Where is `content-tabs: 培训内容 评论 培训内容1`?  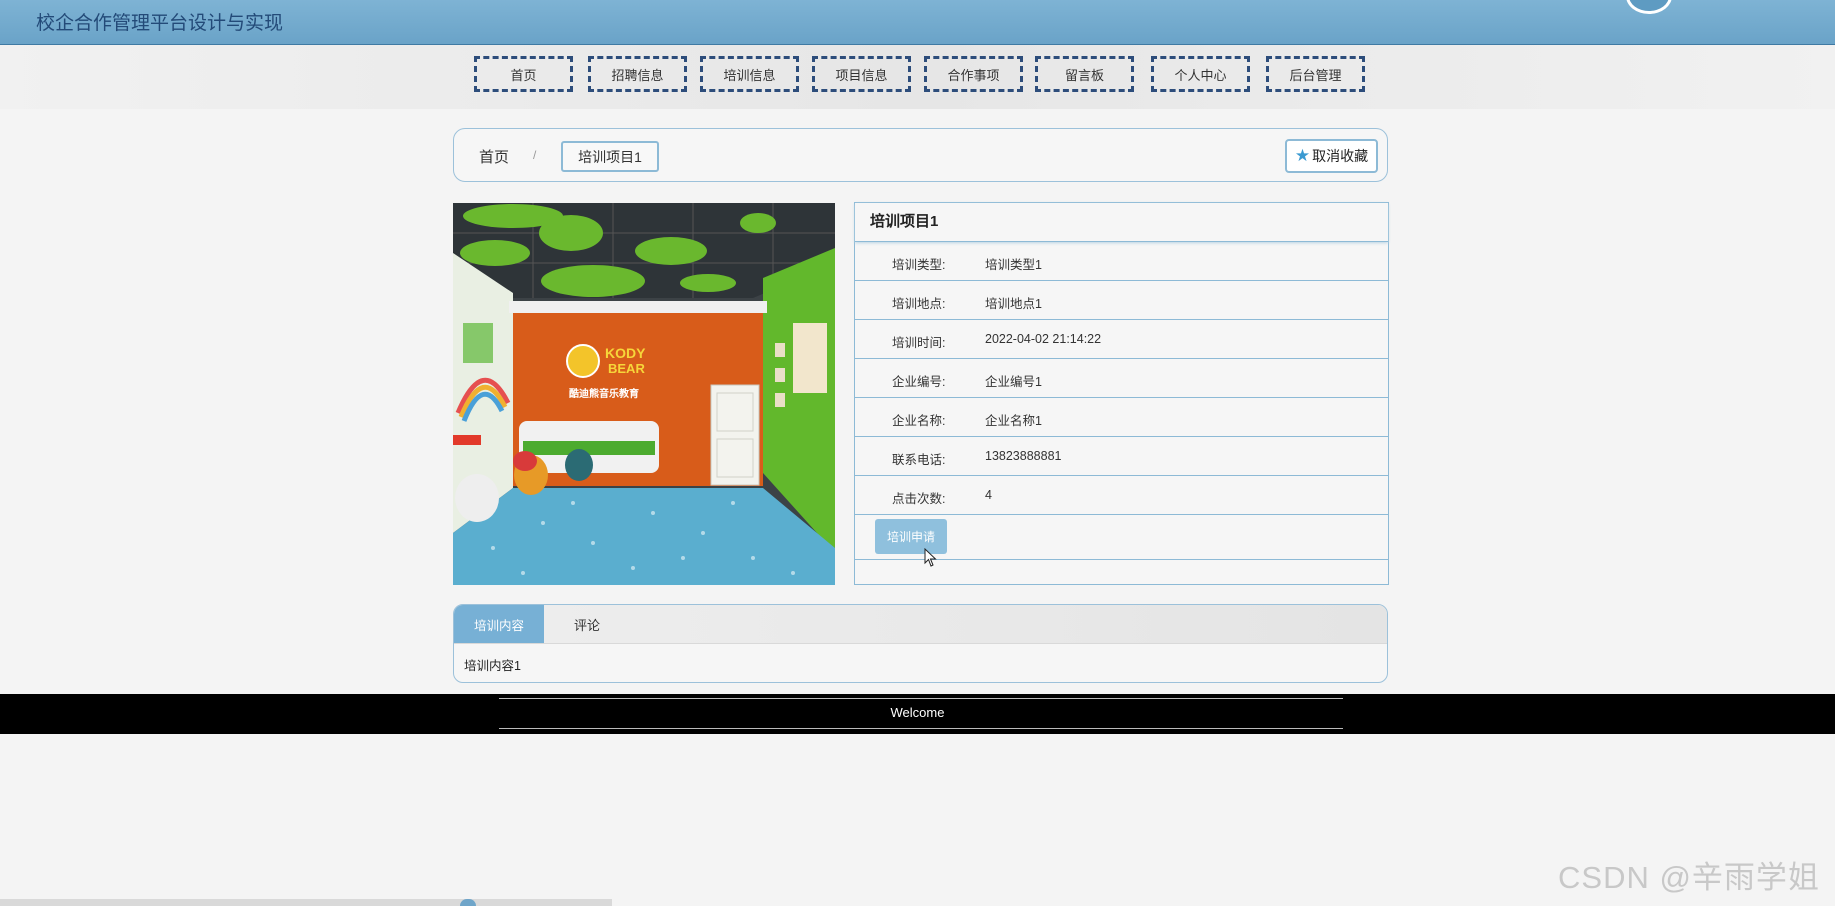 content-tabs: 培训内容 评论 培训内容1 is located at coordinates (920, 643).